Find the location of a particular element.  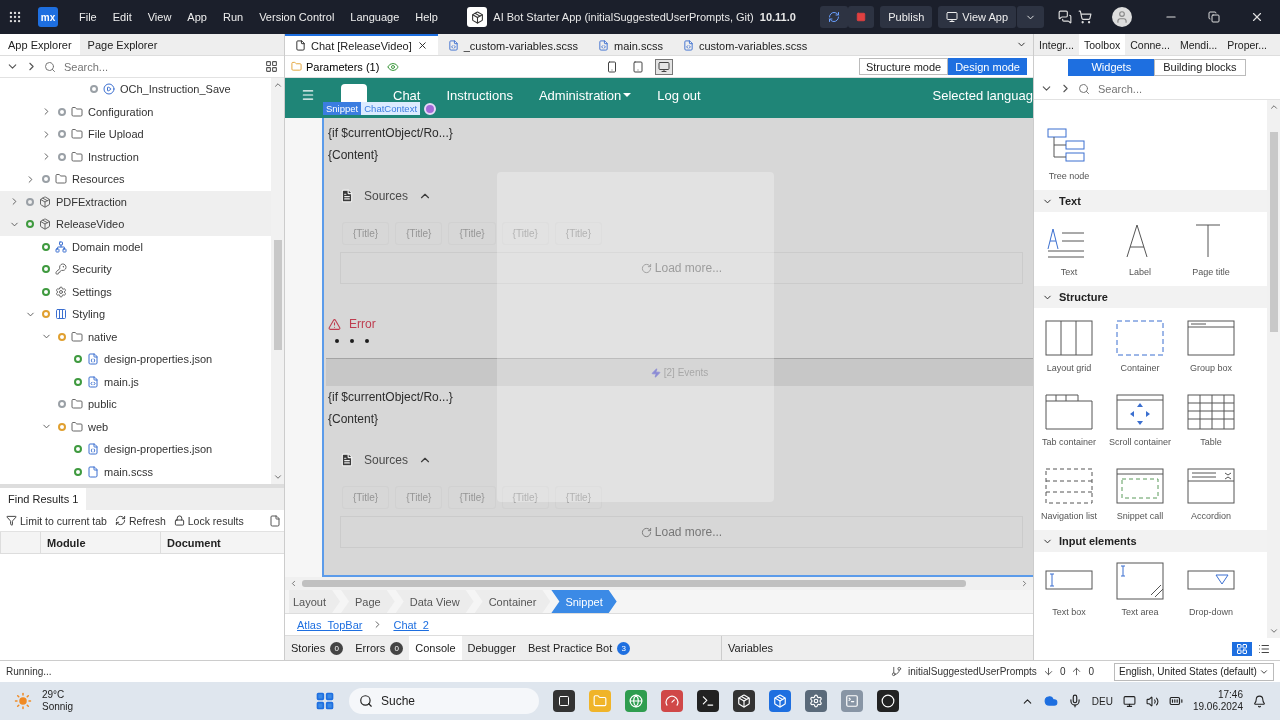

window-icon is located at coordinates (563, 701).